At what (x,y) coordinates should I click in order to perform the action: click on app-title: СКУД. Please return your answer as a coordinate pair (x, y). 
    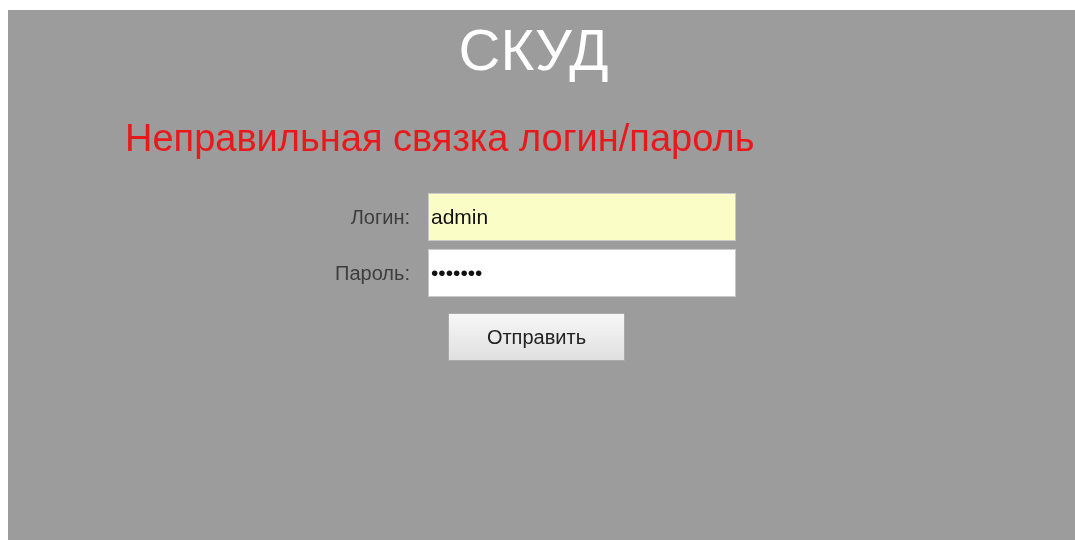
    Looking at the image, I should click on (533, 49).